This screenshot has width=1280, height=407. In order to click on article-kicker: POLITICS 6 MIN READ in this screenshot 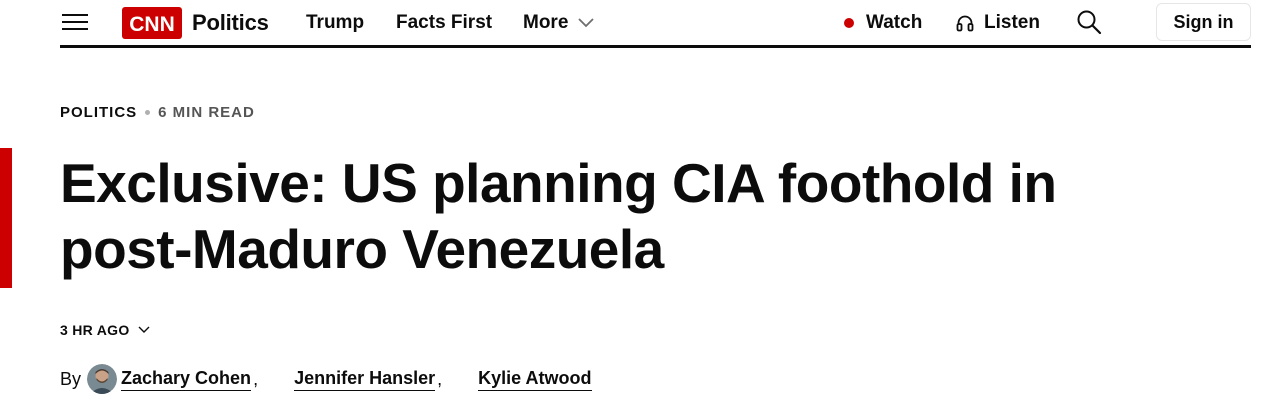, I will do `click(157, 112)`.